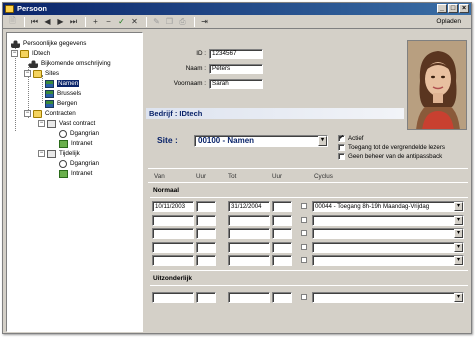  Describe the element at coordinates (159, 176) in the screenshot. I see `column-van: Van` at that location.